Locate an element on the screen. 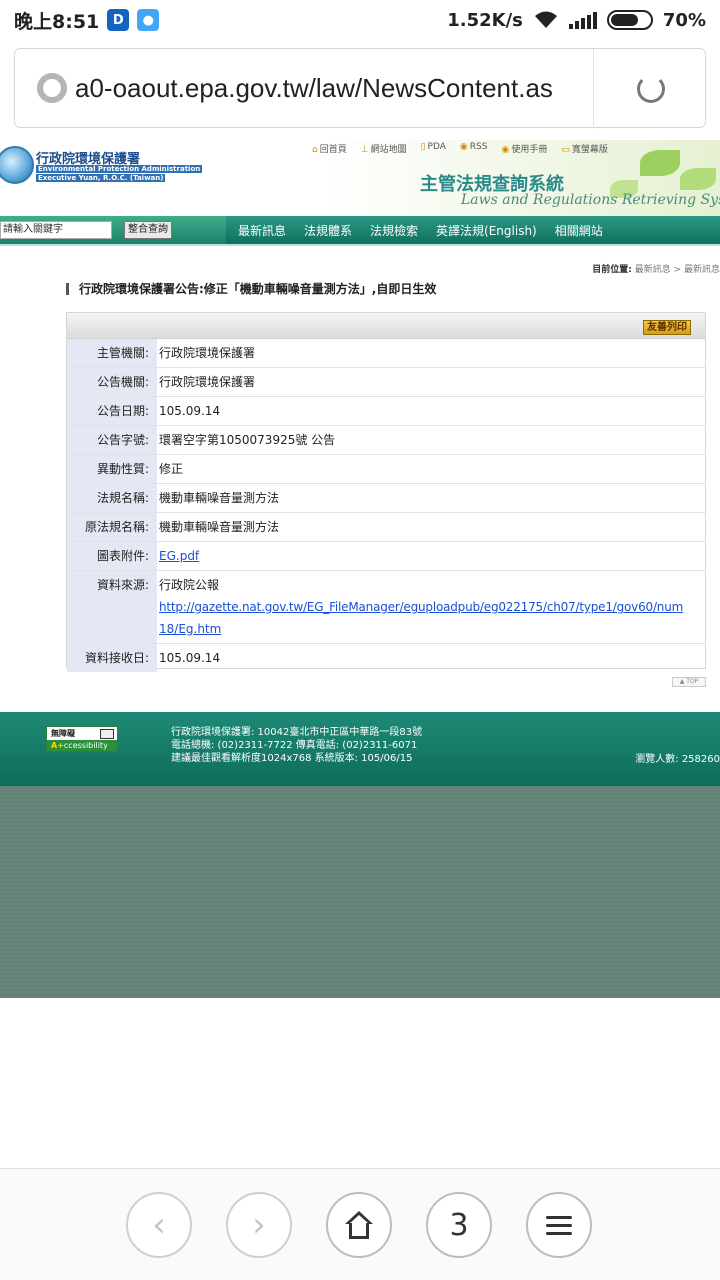 The height and width of the screenshot is (1280, 720). keyword-input: 請輸入關鍵字 is located at coordinates (56, 230).